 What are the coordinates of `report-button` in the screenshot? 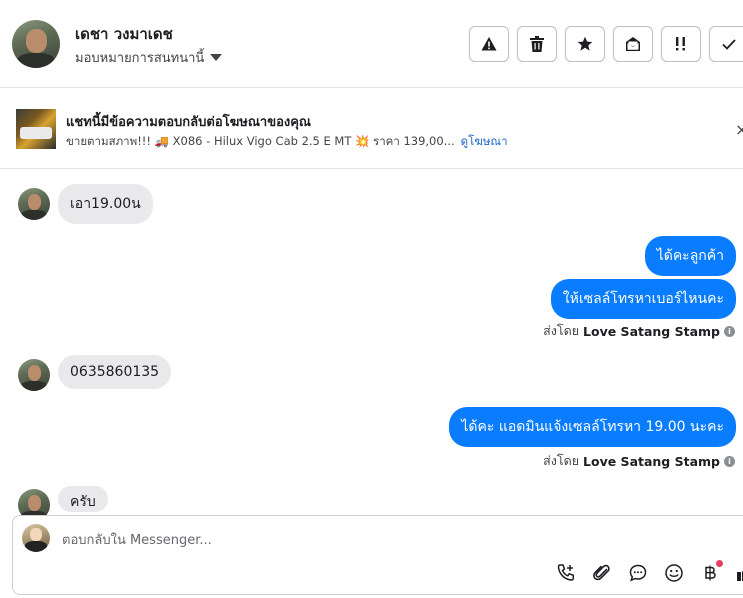 It's located at (489, 44).